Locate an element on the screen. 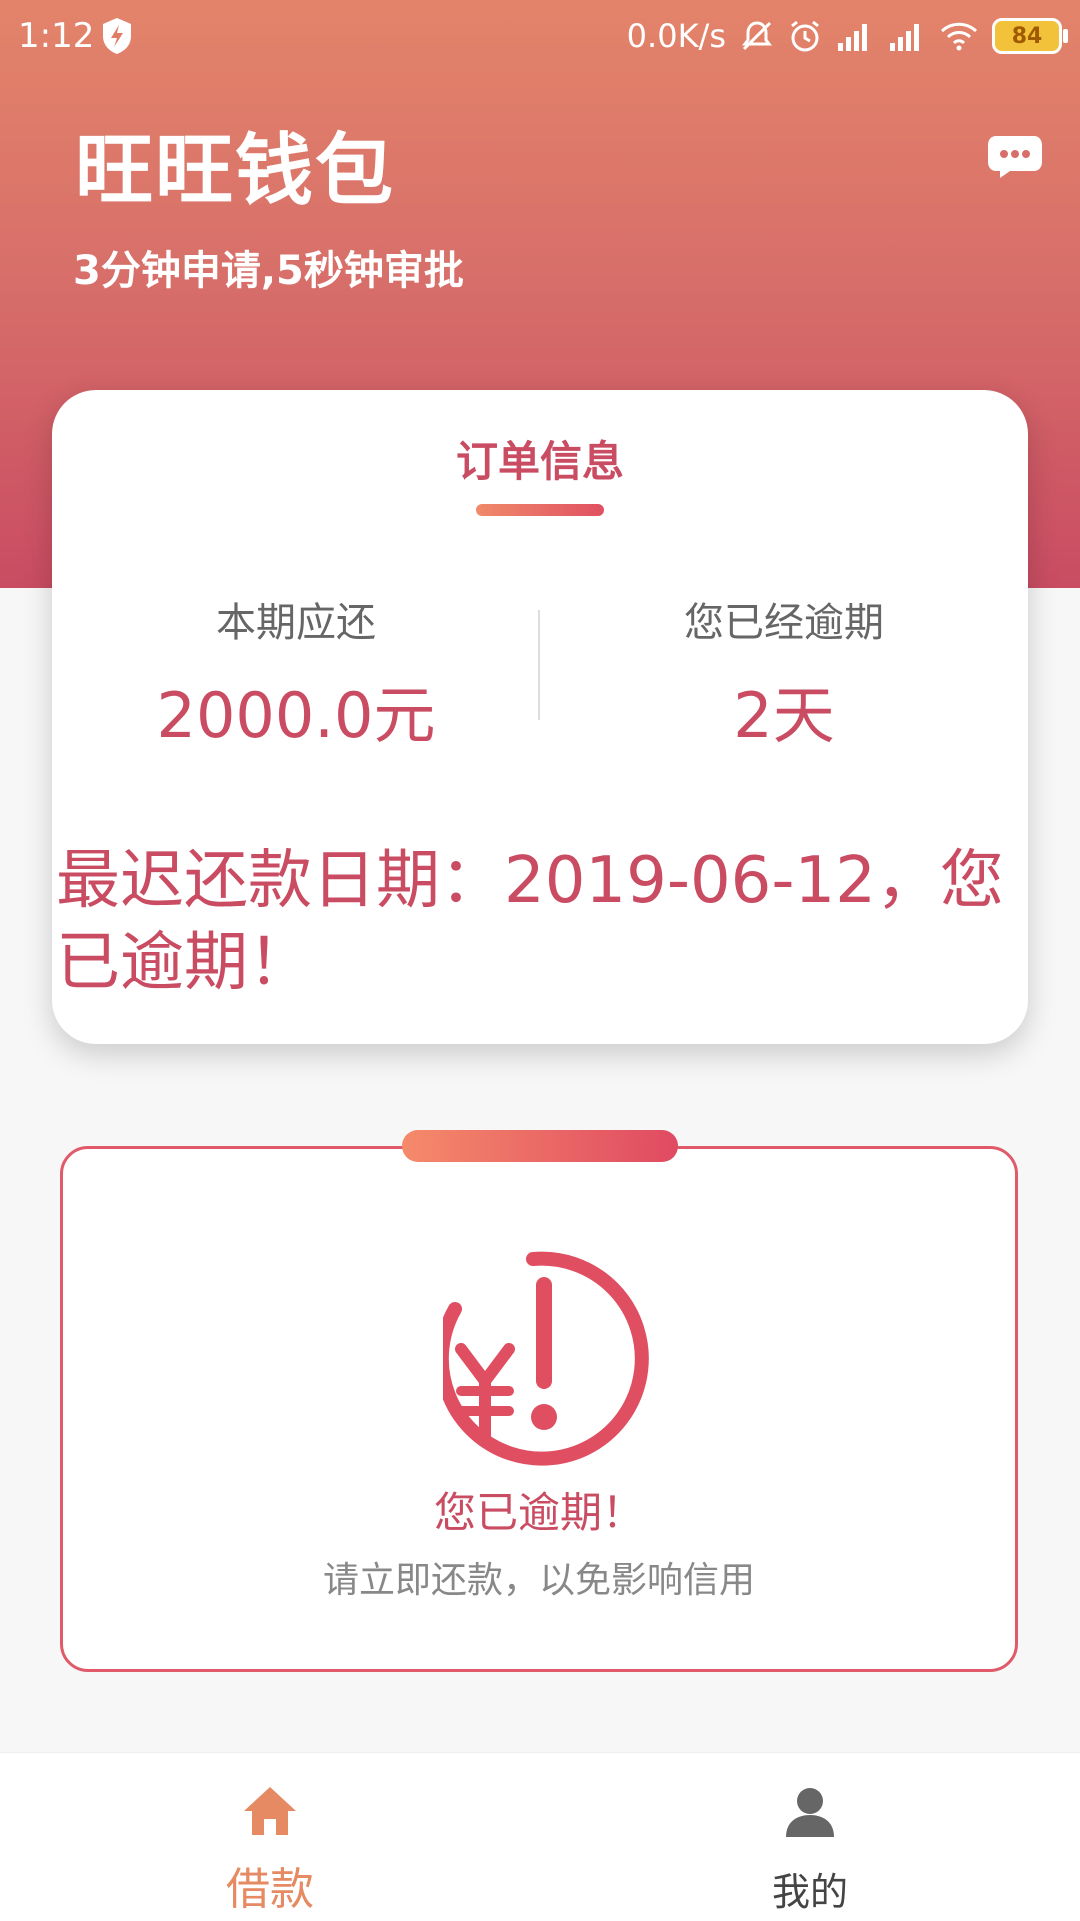 The image size is (1080, 1921). nav-label-borrow: 借款 is located at coordinates (270, 1889).